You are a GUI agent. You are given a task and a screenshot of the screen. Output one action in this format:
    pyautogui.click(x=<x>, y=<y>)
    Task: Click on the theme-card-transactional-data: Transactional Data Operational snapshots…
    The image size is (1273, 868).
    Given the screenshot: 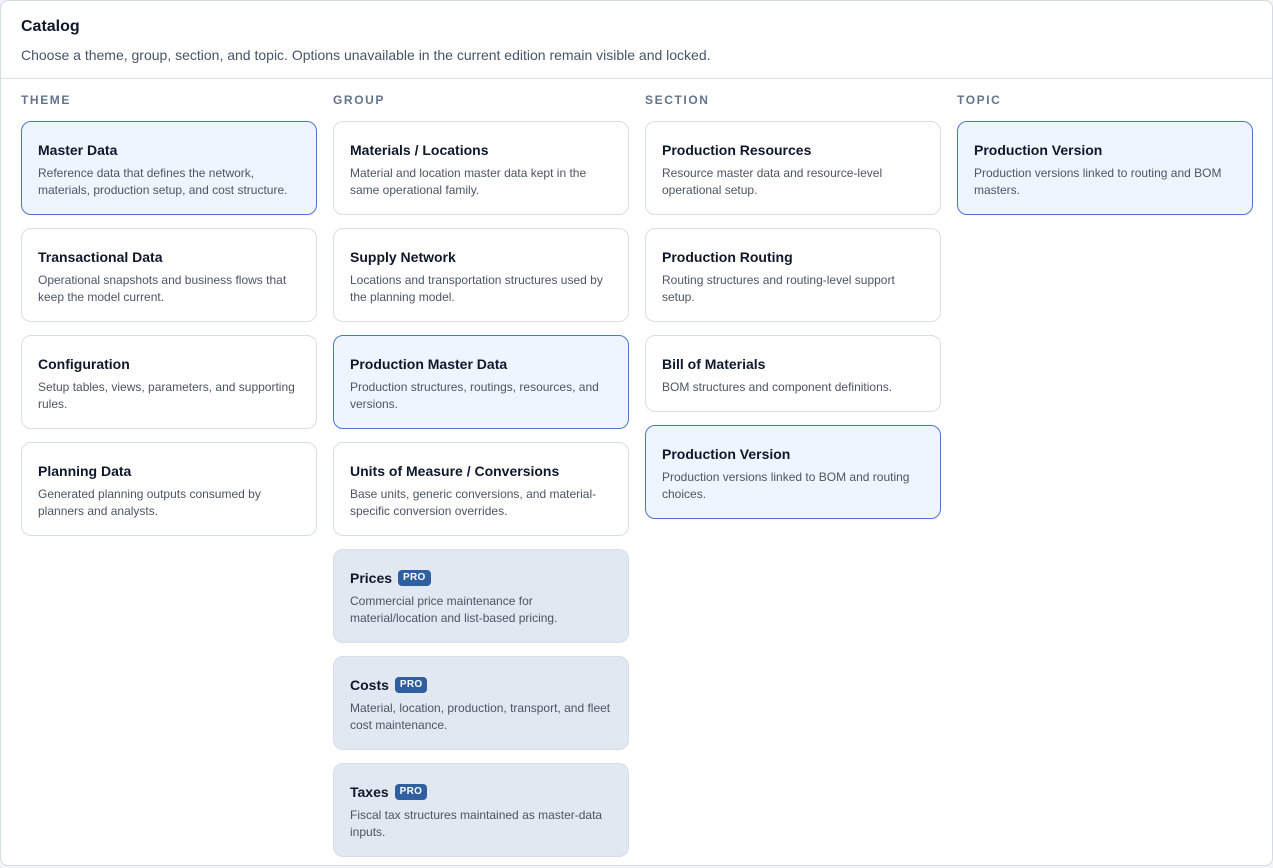 What is the action you would take?
    pyautogui.click(x=169, y=275)
    